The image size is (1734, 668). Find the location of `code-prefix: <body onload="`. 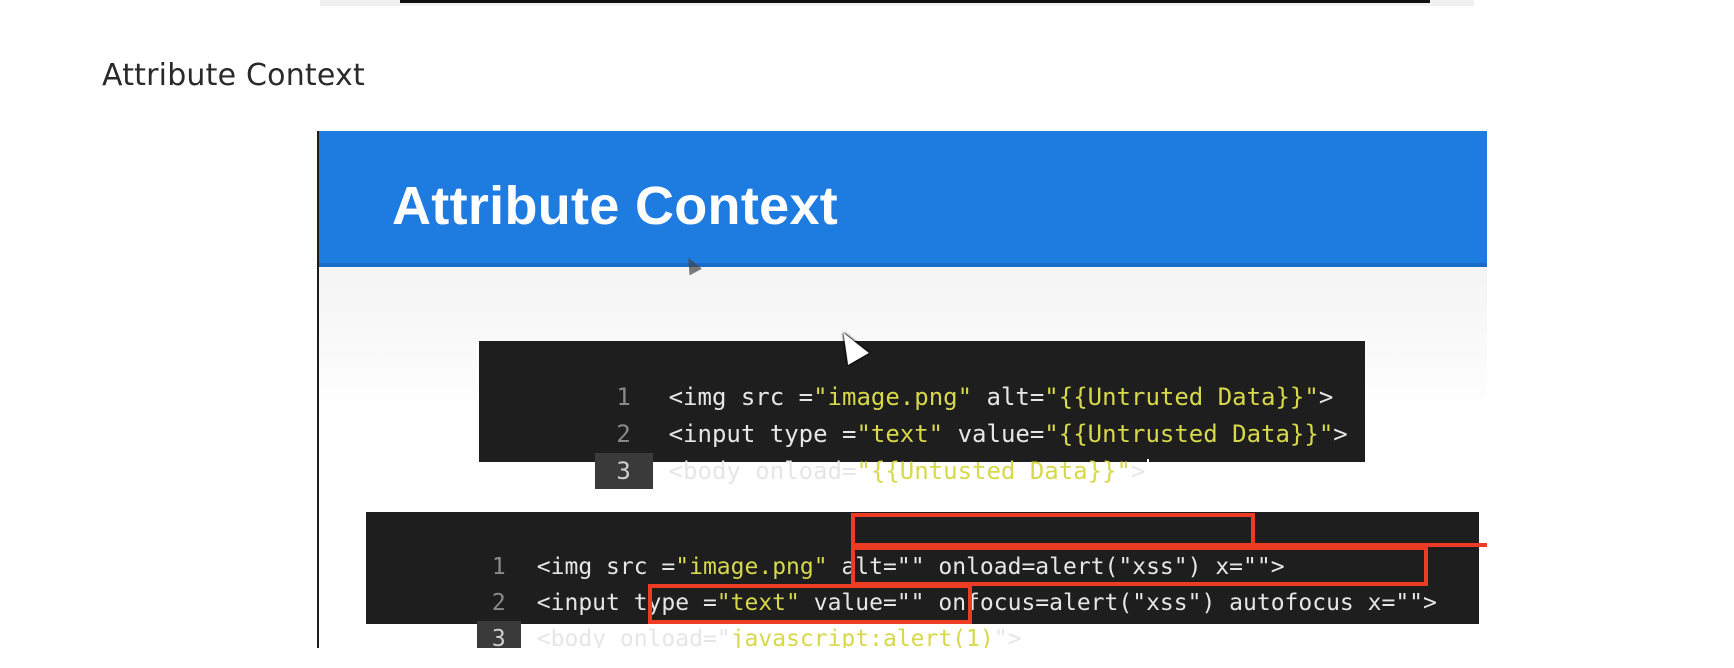

code-prefix: <body onload=" is located at coordinates (633, 637).